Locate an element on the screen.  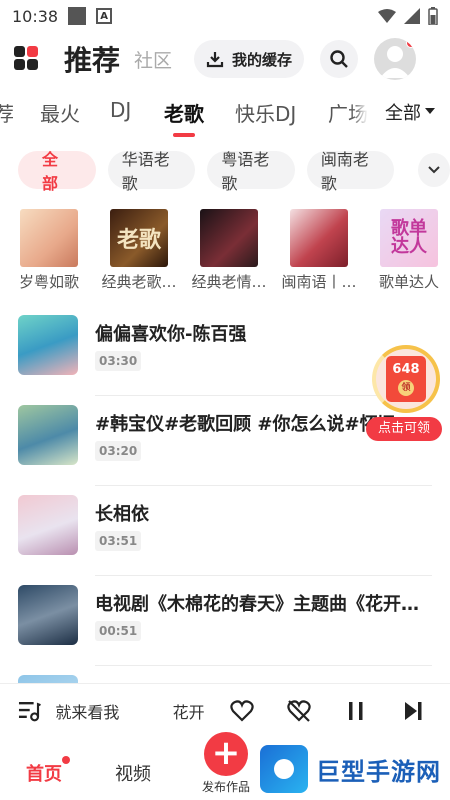
playlist-item: 歌单达人 歌单达人 is located at coordinates (409, 250).